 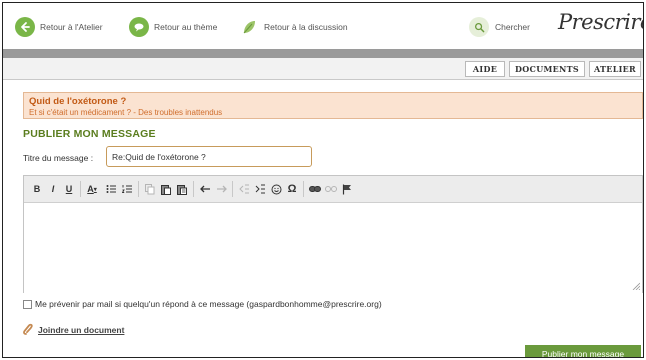 What do you see at coordinates (28, 330) in the screenshot?
I see `paperclip-icon` at bounding box center [28, 330].